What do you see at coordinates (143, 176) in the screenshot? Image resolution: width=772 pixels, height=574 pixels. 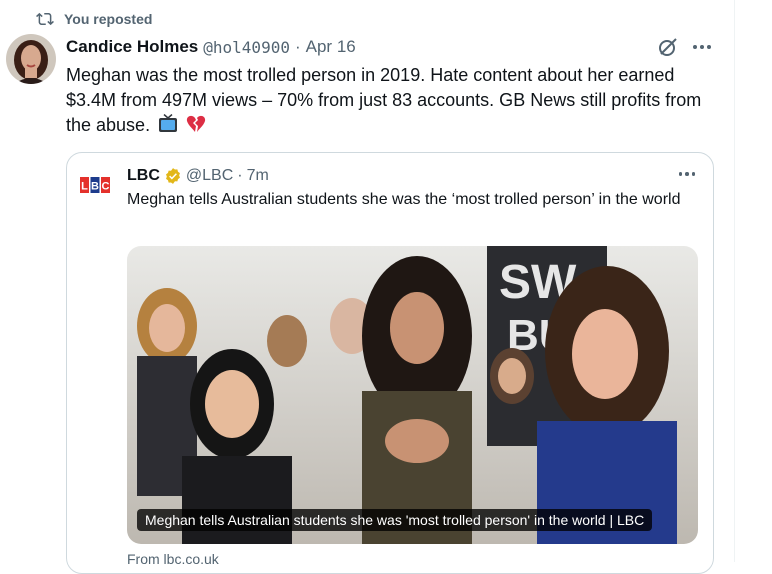 I see `quoted-author-name: LBC` at bounding box center [143, 176].